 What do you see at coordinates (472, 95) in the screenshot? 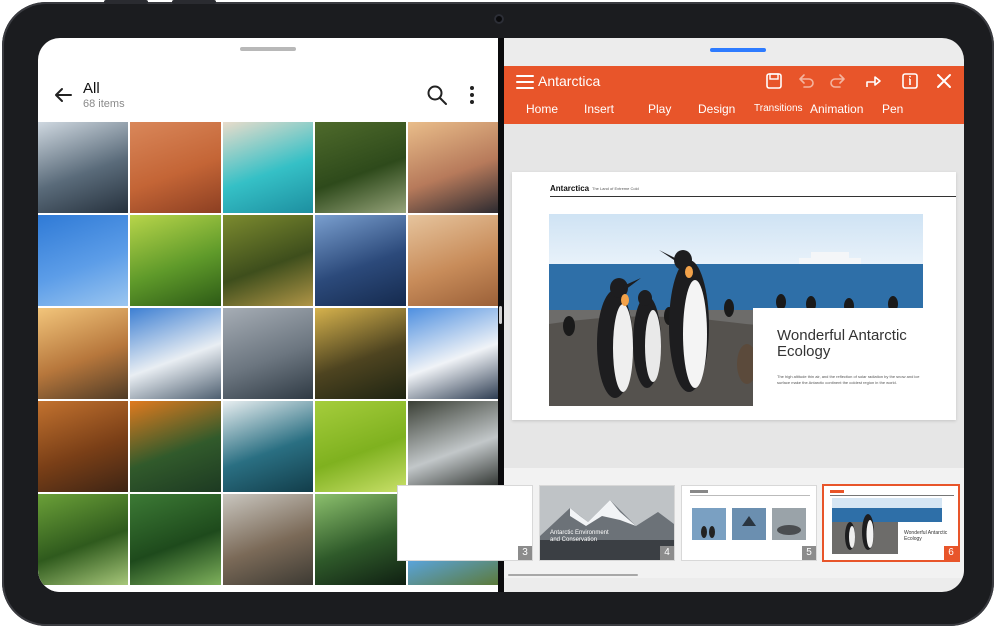
I see `more-vertical-icon` at bounding box center [472, 95].